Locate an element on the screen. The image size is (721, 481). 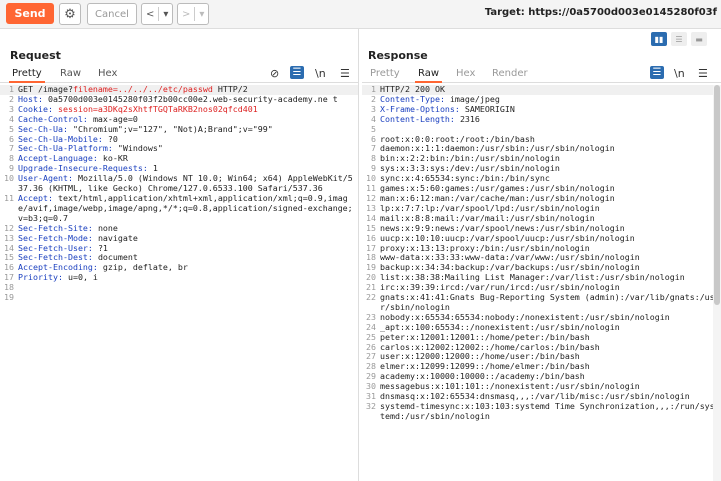
code-token: Content-Length: is located at coordinates (420, 118).